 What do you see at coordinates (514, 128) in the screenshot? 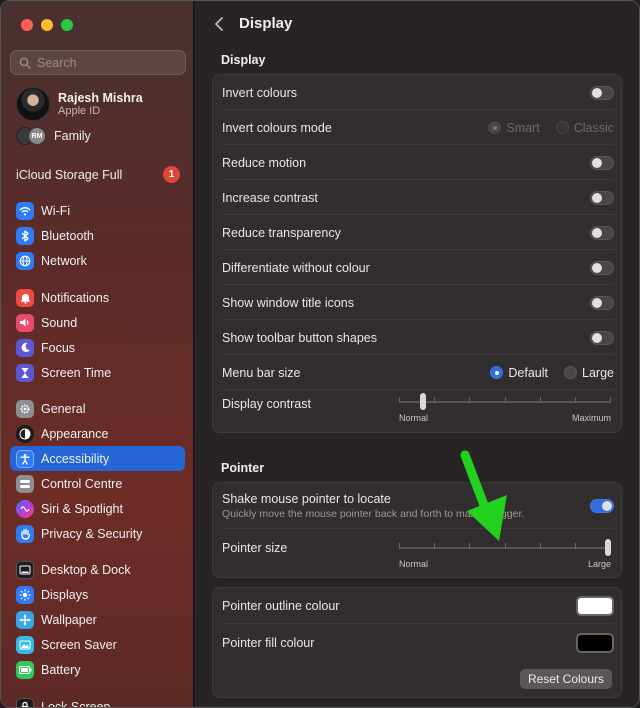
I see `radio-smart: Smart` at bounding box center [514, 128].